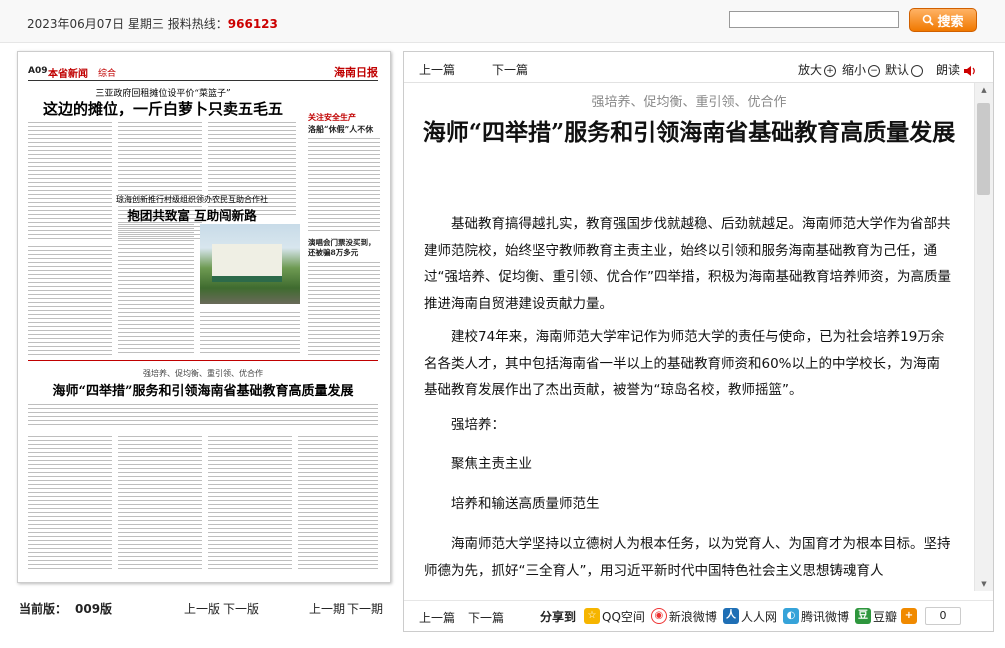 Image resolution: width=1005 pixels, height=648 pixels. I want to click on share-bar: 分享到 ☆ QQ空间 ◉ 新浪微博 人 人人网 ◐ 腾讯微博 豆 豆瓣 + 0, so click(750, 616).